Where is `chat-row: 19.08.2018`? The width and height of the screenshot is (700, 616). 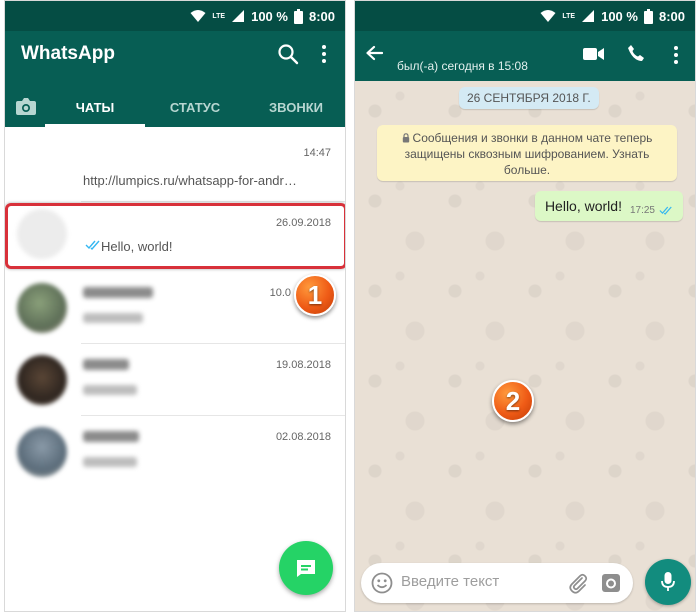 chat-row: 19.08.2018 is located at coordinates (175, 380).